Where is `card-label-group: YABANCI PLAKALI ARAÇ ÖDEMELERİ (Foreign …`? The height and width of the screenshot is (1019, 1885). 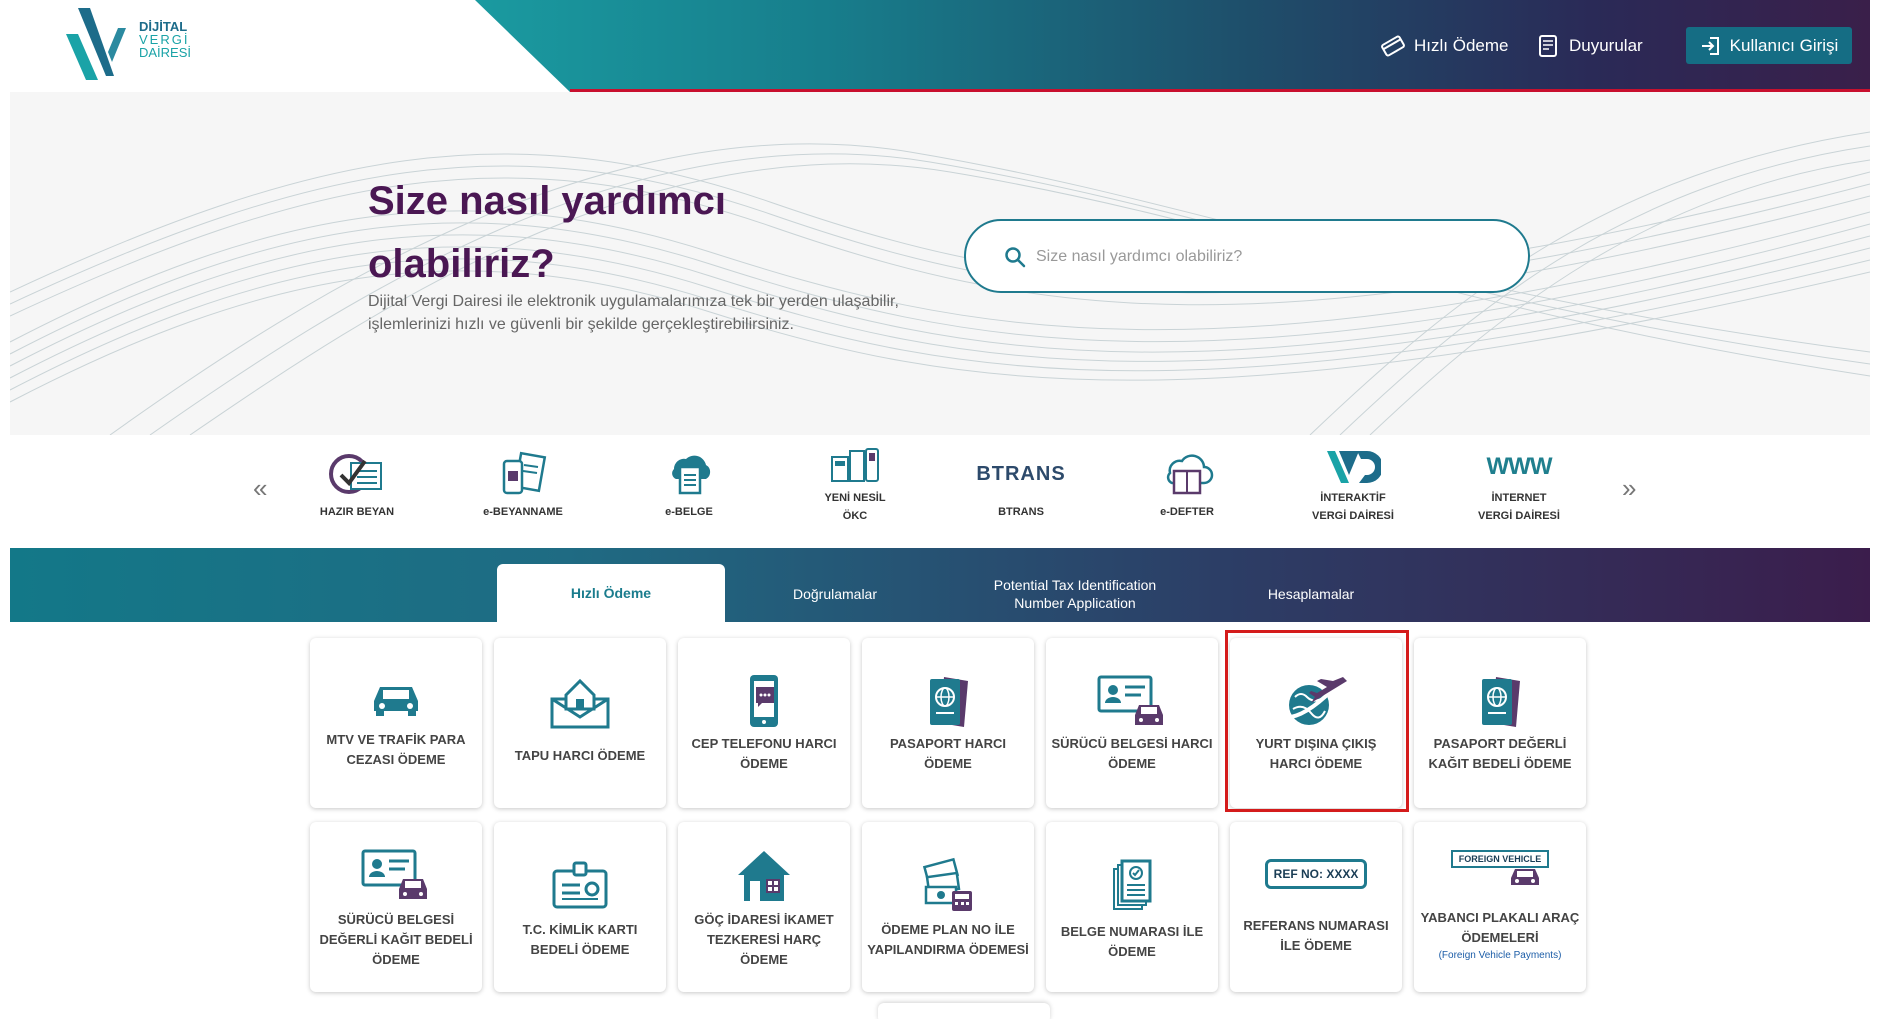 card-label-group: YABANCI PLAKALI ARAÇ ÖDEMELERİ (Foreign … is located at coordinates (1500, 936).